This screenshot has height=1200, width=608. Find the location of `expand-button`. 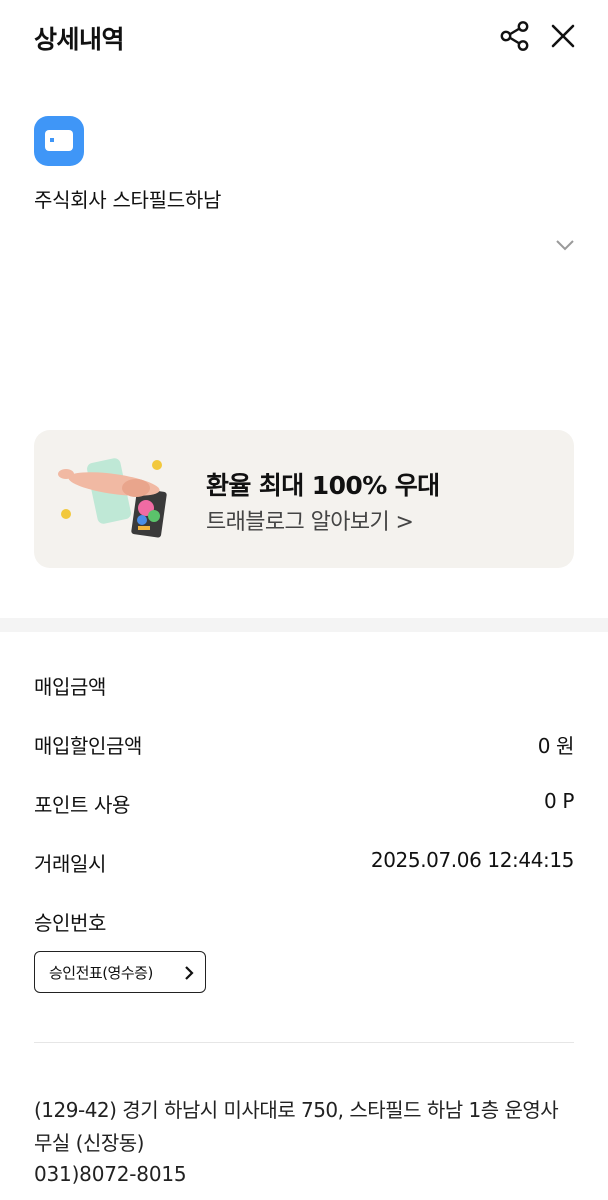

expand-button is located at coordinates (565, 245).